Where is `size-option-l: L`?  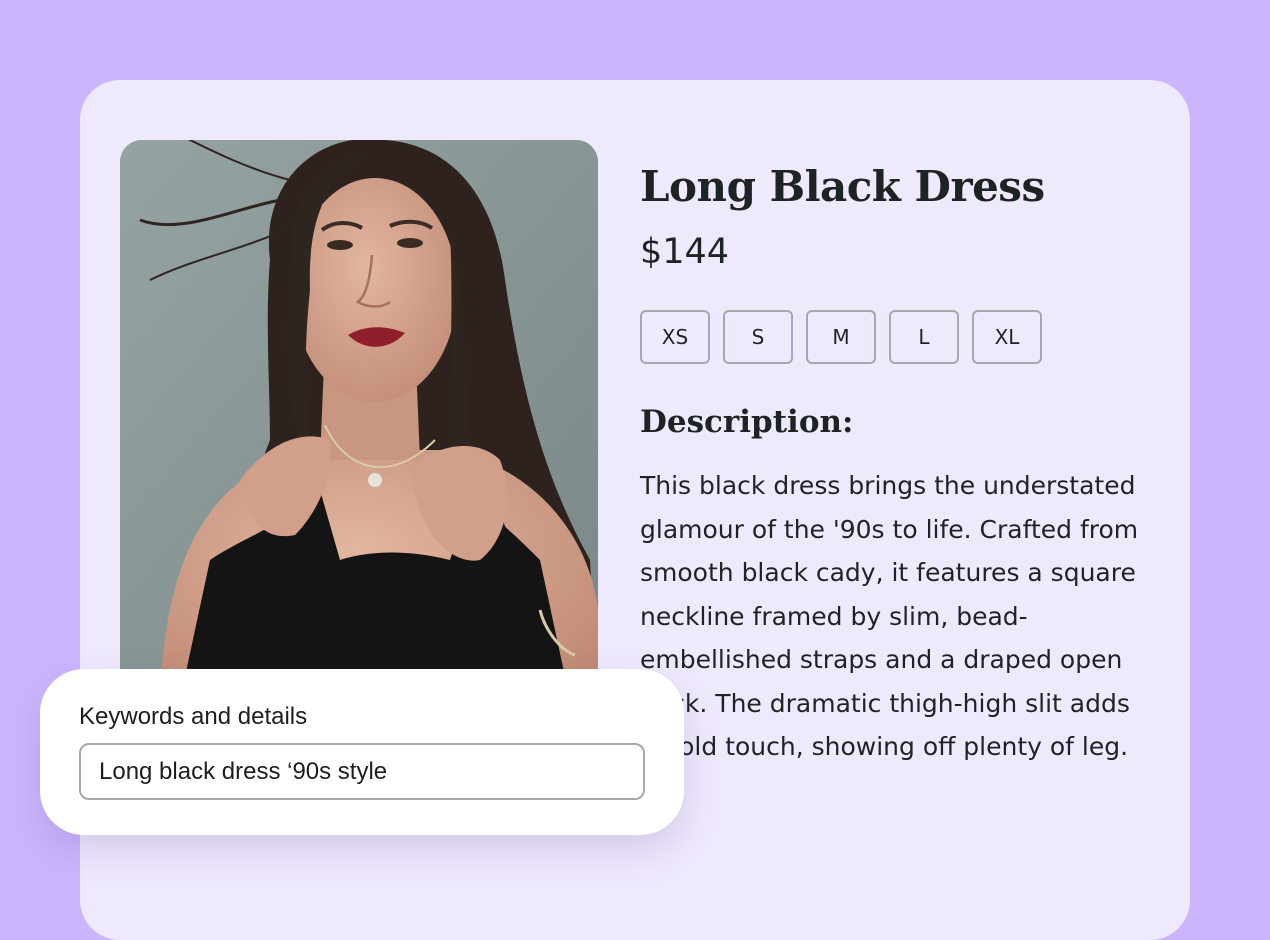
size-option-l: L is located at coordinates (924, 337).